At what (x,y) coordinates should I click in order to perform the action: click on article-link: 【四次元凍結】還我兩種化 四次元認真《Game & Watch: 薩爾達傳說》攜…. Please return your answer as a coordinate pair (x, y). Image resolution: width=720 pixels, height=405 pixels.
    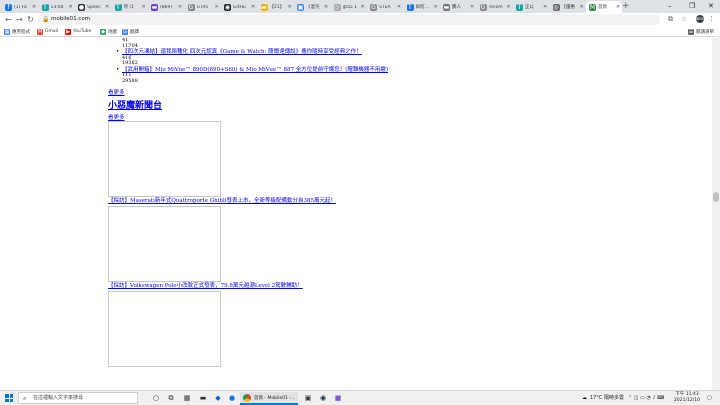
    Looking at the image, I should click on (242, 52).